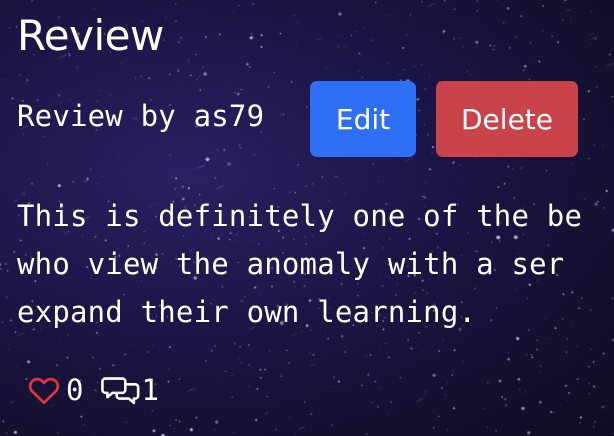  Describe the element at coordinates (507, 119) in the screenshot. I see `delete-button: Delete` at that location.